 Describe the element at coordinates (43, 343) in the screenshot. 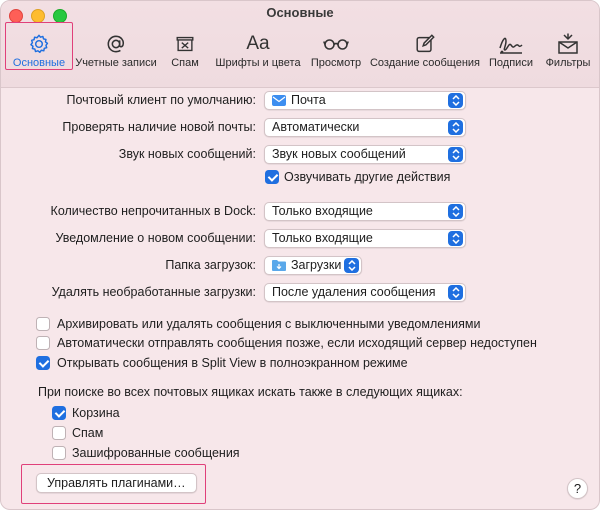

I see `send-later-checkbox` at that location.